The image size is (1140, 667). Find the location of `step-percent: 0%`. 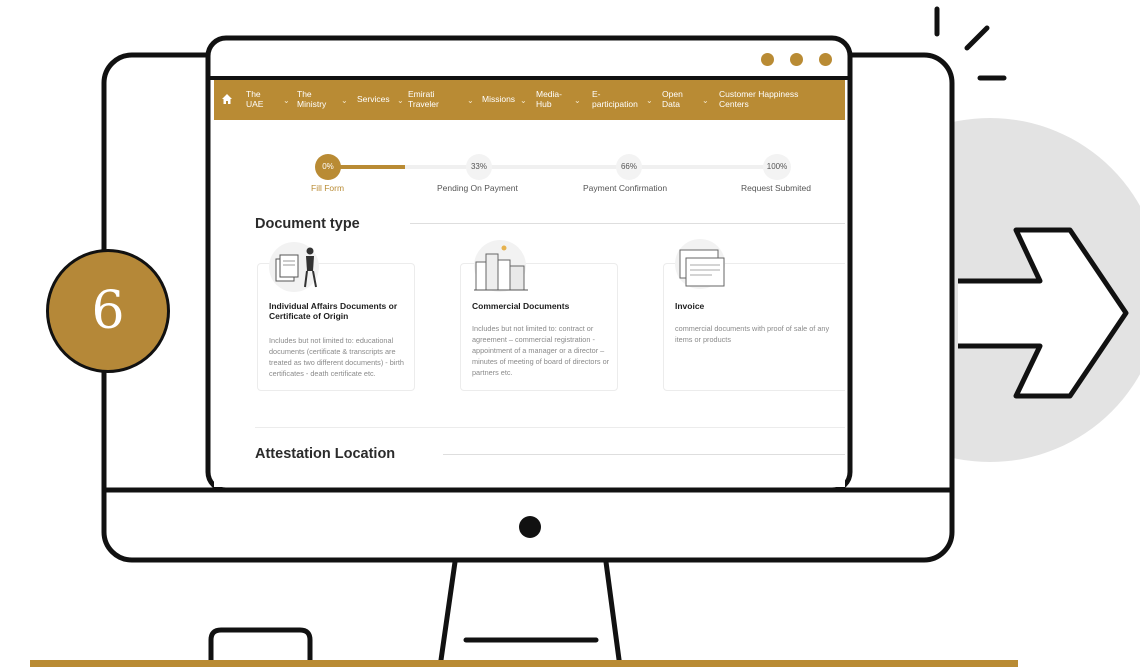

step-percent: 0% is located at coordinates (328, 166).